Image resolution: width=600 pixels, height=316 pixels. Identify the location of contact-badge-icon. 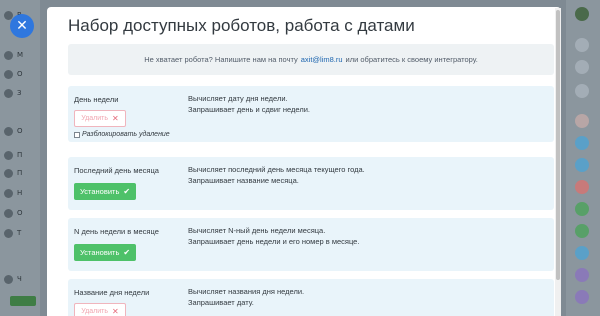
(582, 187).